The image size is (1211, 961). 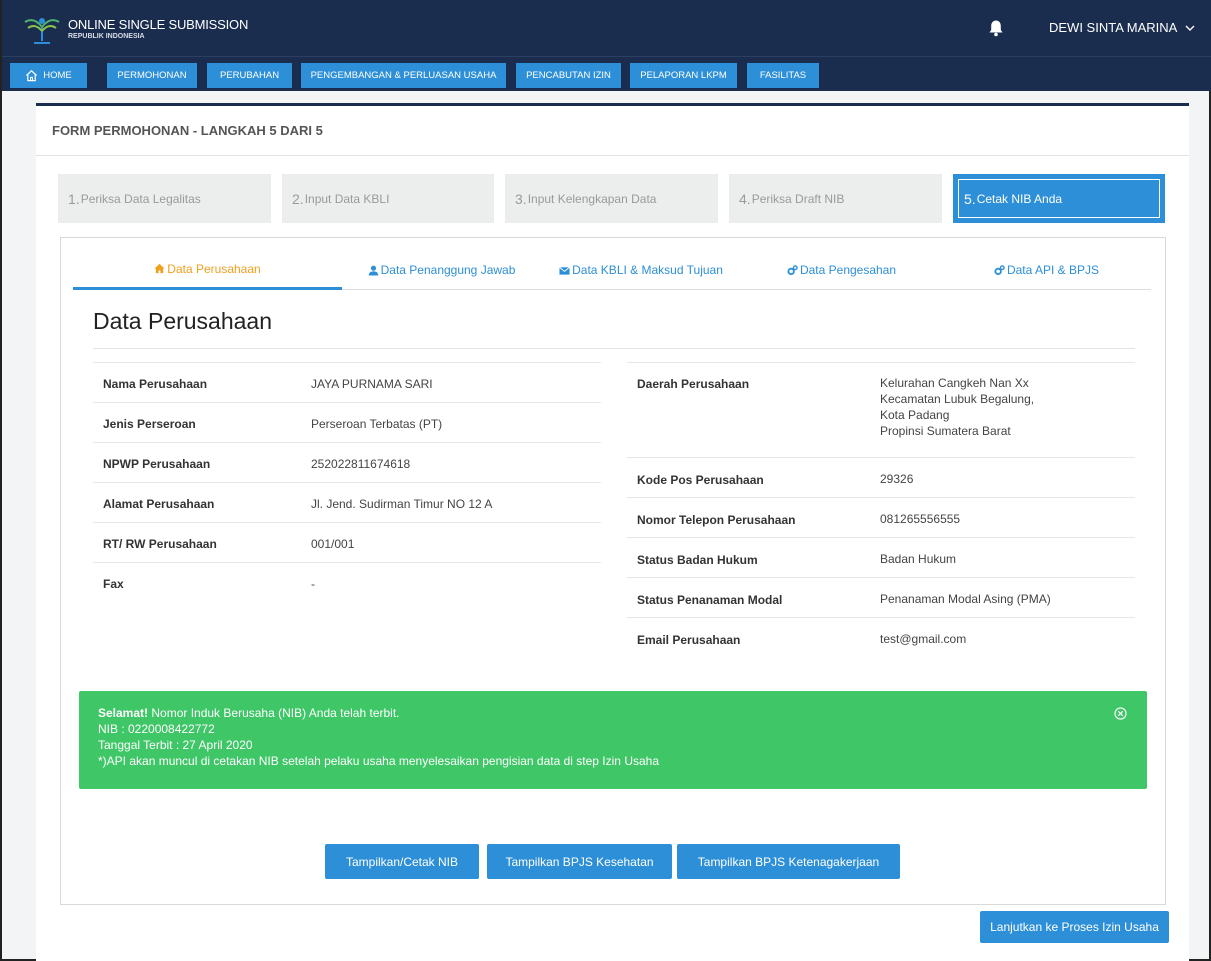 I want to click on nav-fasilitas: FASILITAS, so click(x=783, y=75).